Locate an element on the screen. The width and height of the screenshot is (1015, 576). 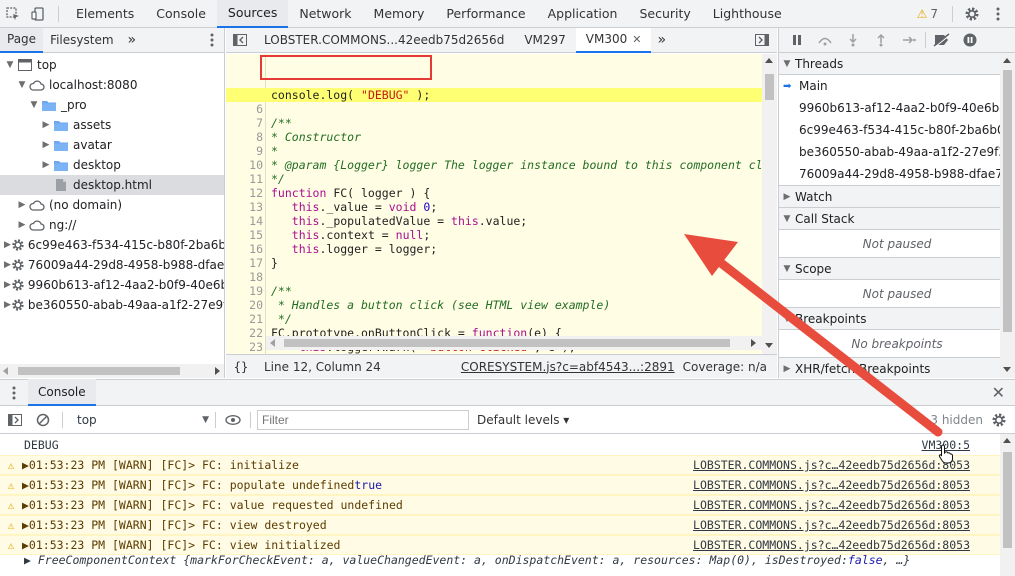
navigator-menu-icon is located at coordinates (212, 40).